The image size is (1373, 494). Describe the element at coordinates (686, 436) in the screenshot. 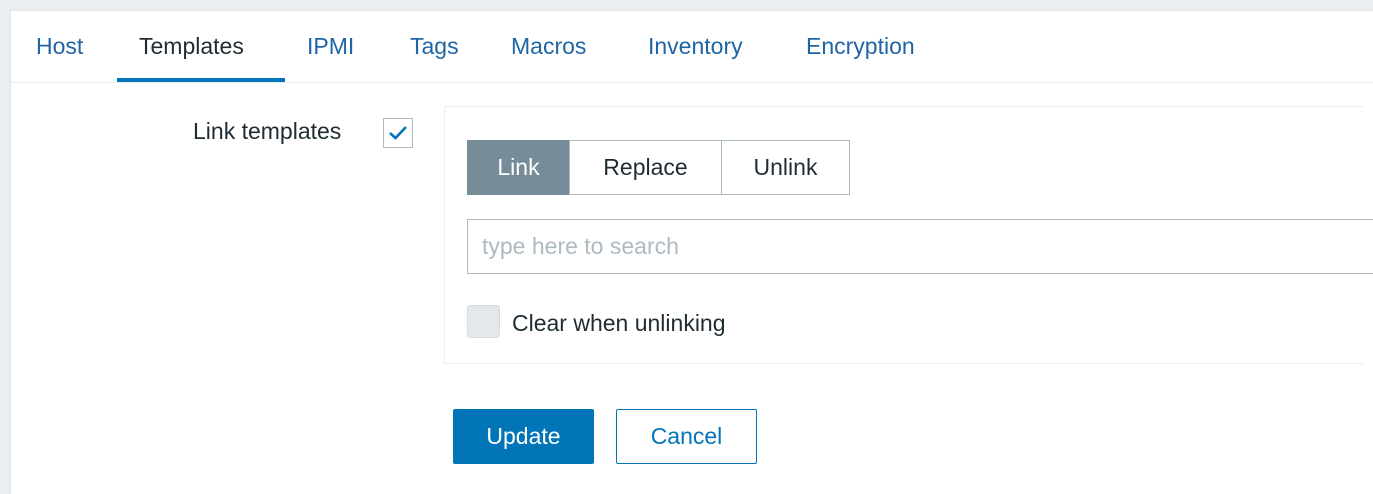

I see `cancel-button: Cancel` at that location.